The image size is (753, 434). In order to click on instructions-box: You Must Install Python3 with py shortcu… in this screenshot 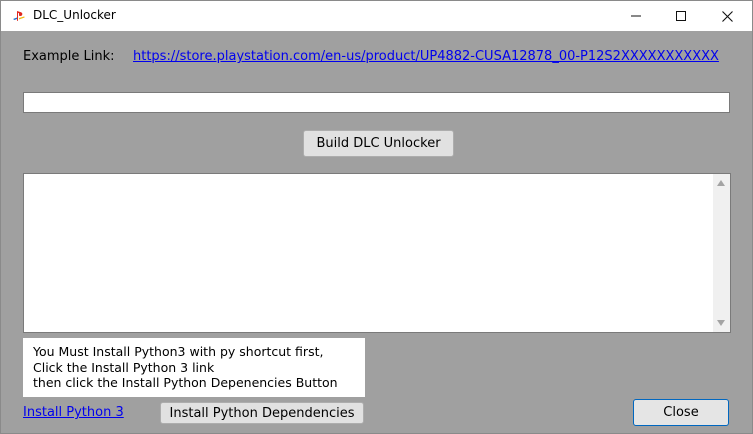, I will do `click(194, 367)`.